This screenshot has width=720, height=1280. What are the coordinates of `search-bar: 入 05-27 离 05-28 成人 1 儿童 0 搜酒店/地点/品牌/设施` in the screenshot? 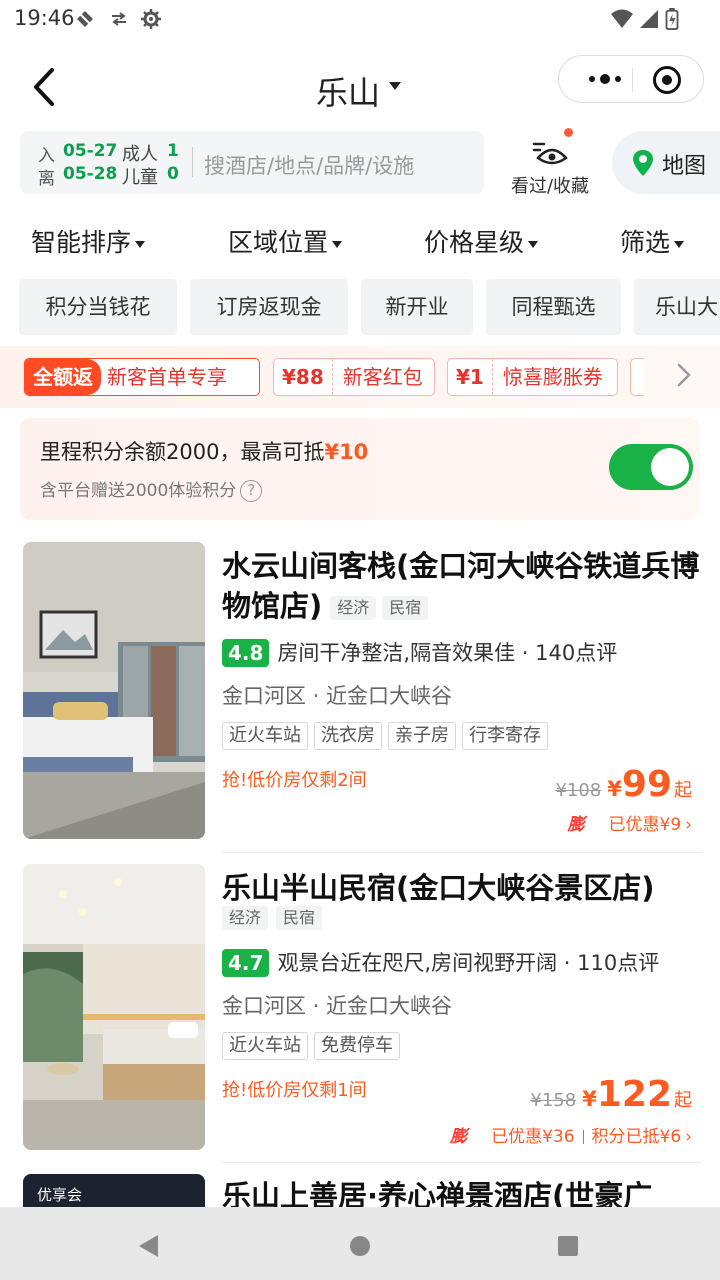 It's located at (252, 162).